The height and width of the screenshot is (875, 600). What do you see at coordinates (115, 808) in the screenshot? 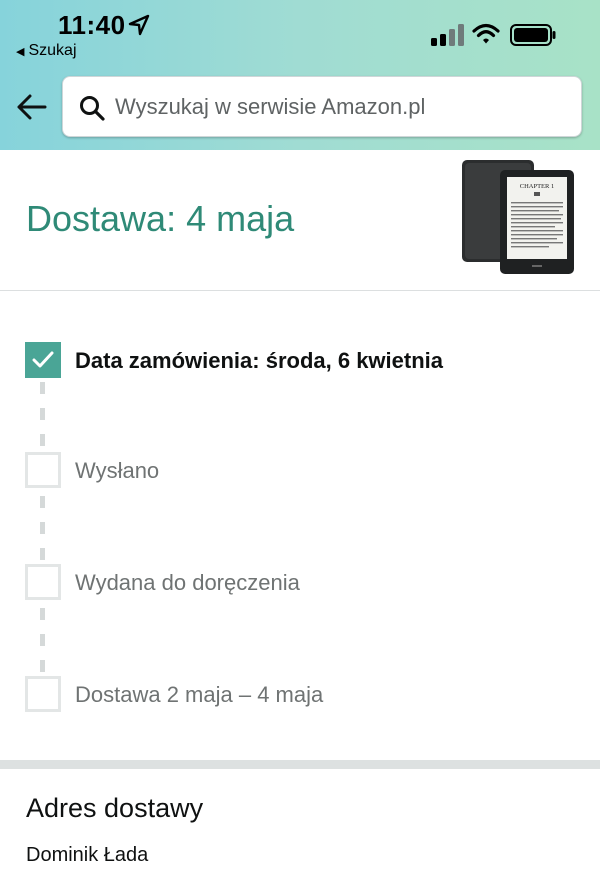
I see `address-title: Adres dostawy` at bounding box center [115, 808].